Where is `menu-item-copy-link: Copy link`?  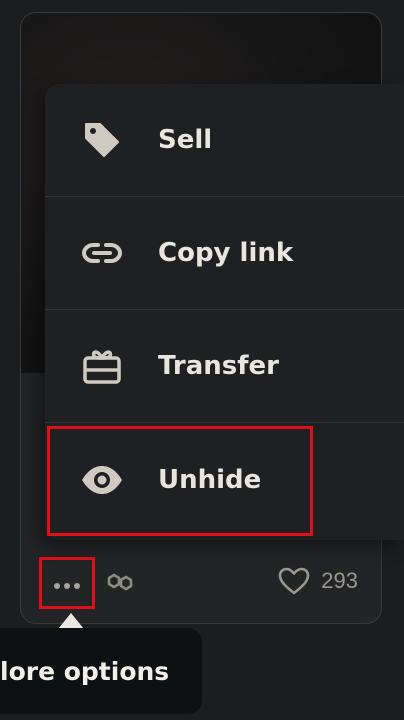 menu-item-copy-link: Copy link is located at coordinates (224, 253).